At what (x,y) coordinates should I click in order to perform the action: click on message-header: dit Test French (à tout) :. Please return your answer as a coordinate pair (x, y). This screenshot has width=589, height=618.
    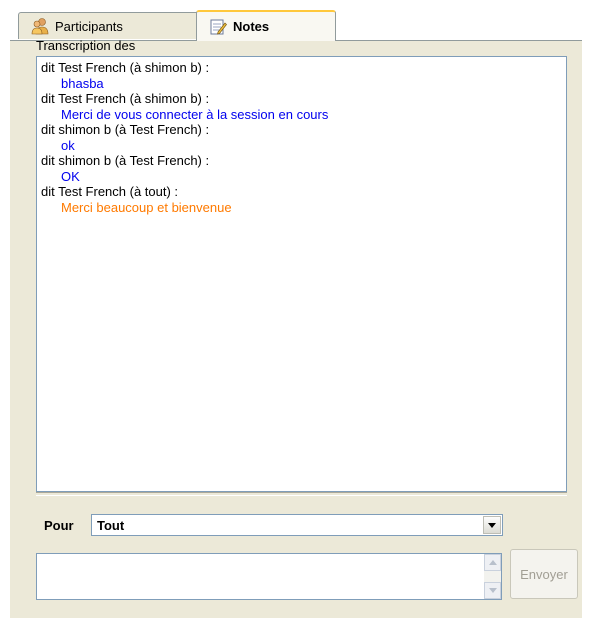
    Looking at the image, I should click on (110, 191).